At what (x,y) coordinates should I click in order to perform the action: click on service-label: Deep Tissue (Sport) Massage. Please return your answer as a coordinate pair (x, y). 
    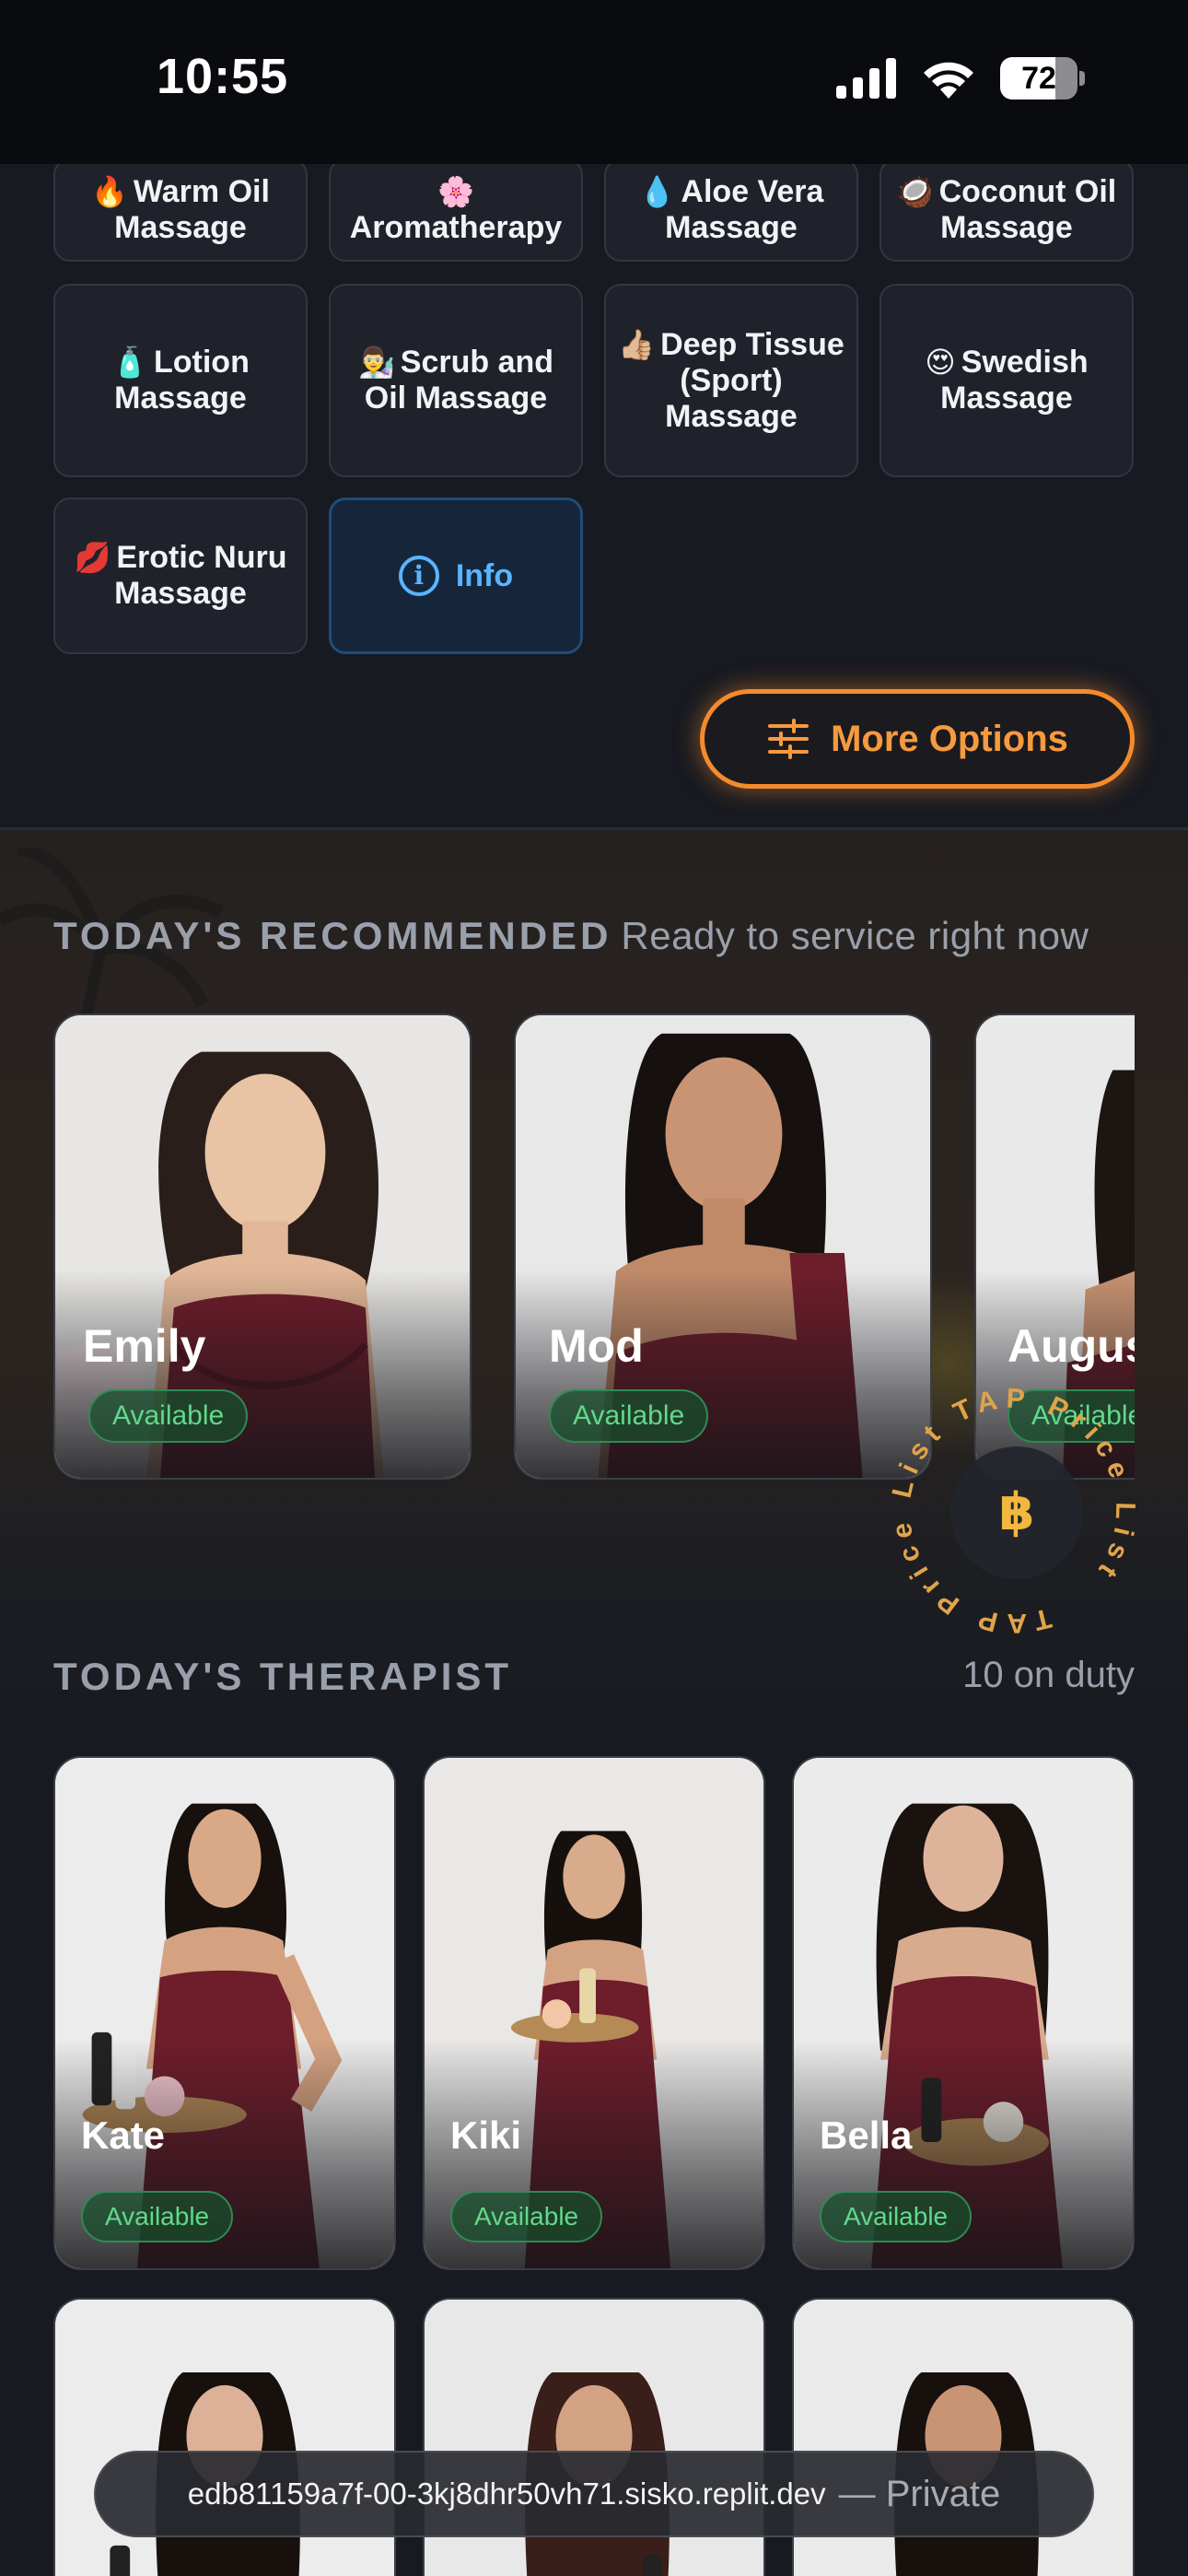
    Looking at the image, I should click on (752, 380).